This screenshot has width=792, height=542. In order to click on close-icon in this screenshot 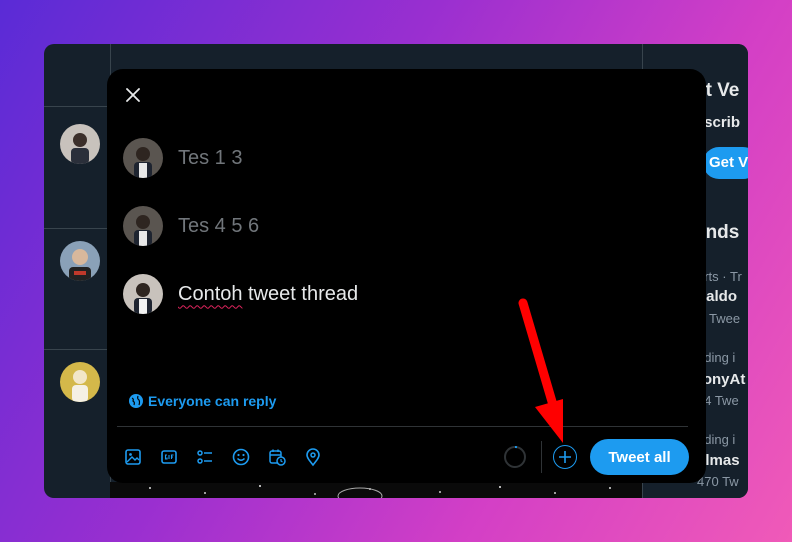, I will do `click(133, 95)`.